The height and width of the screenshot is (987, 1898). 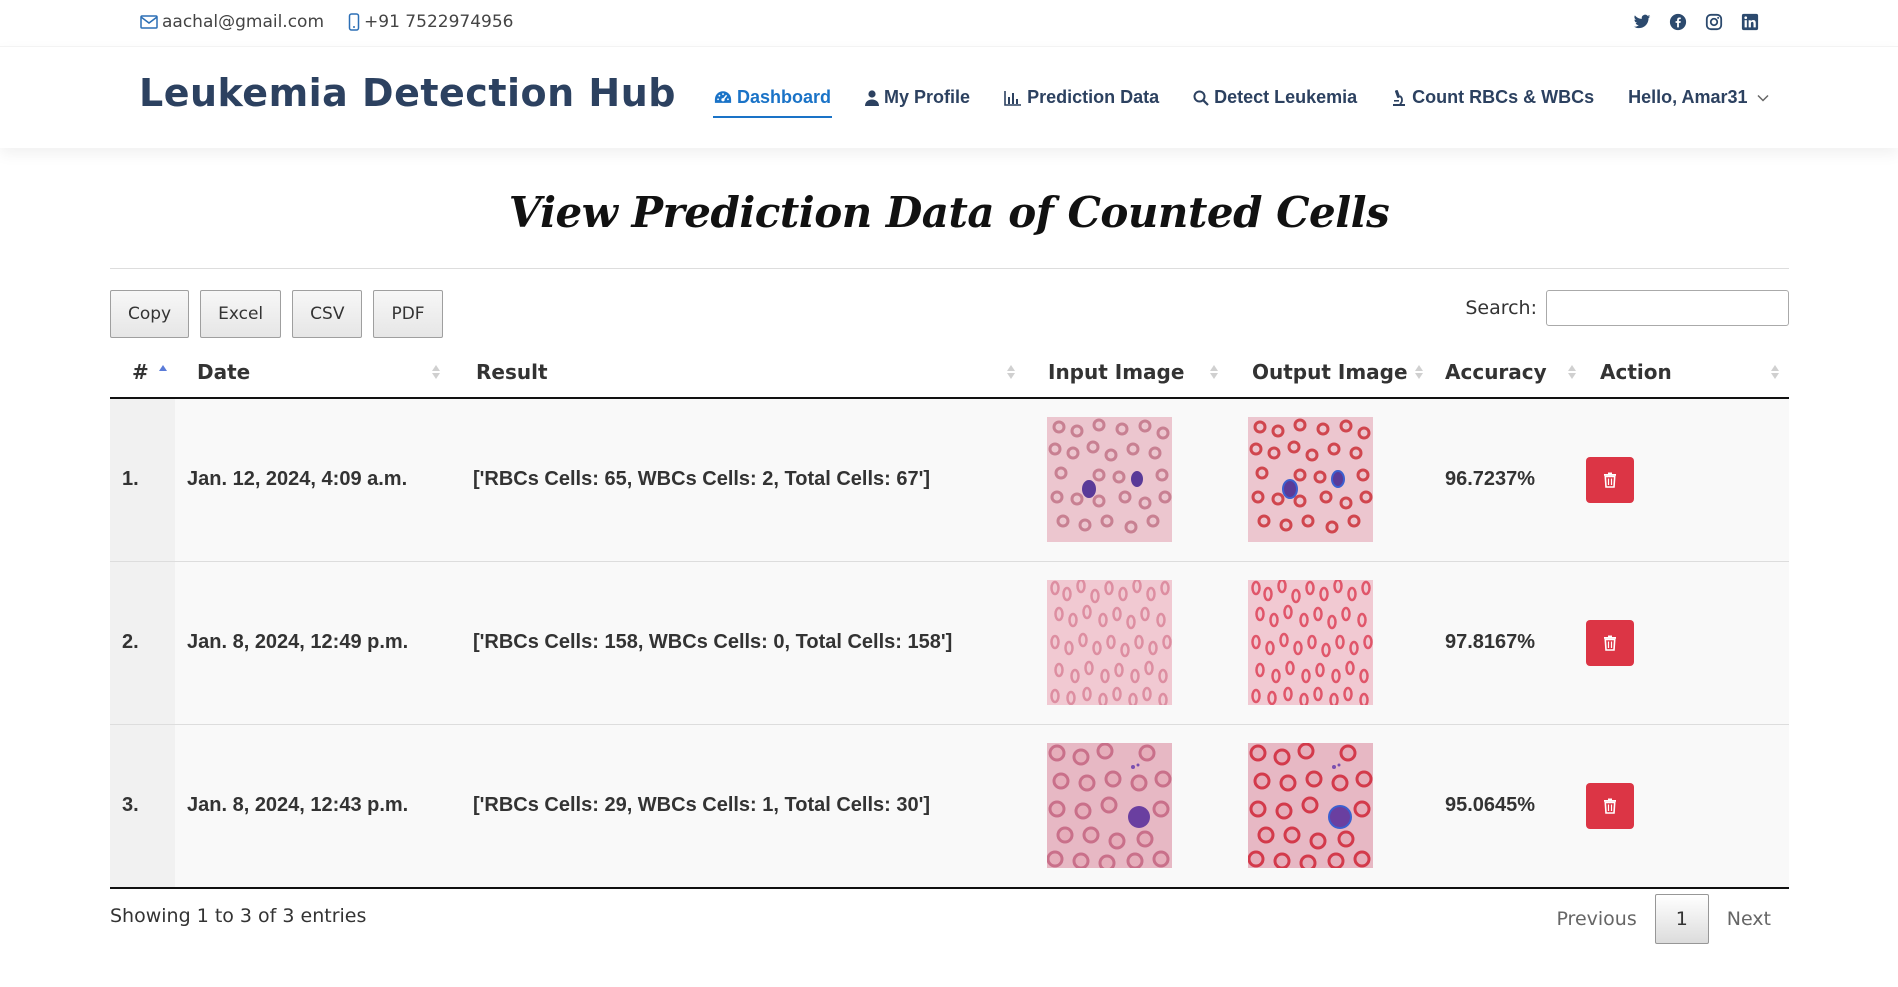 I want to click on top-bar: aachal@gmail.com +91 7522974956, so click(x=949, y=23).